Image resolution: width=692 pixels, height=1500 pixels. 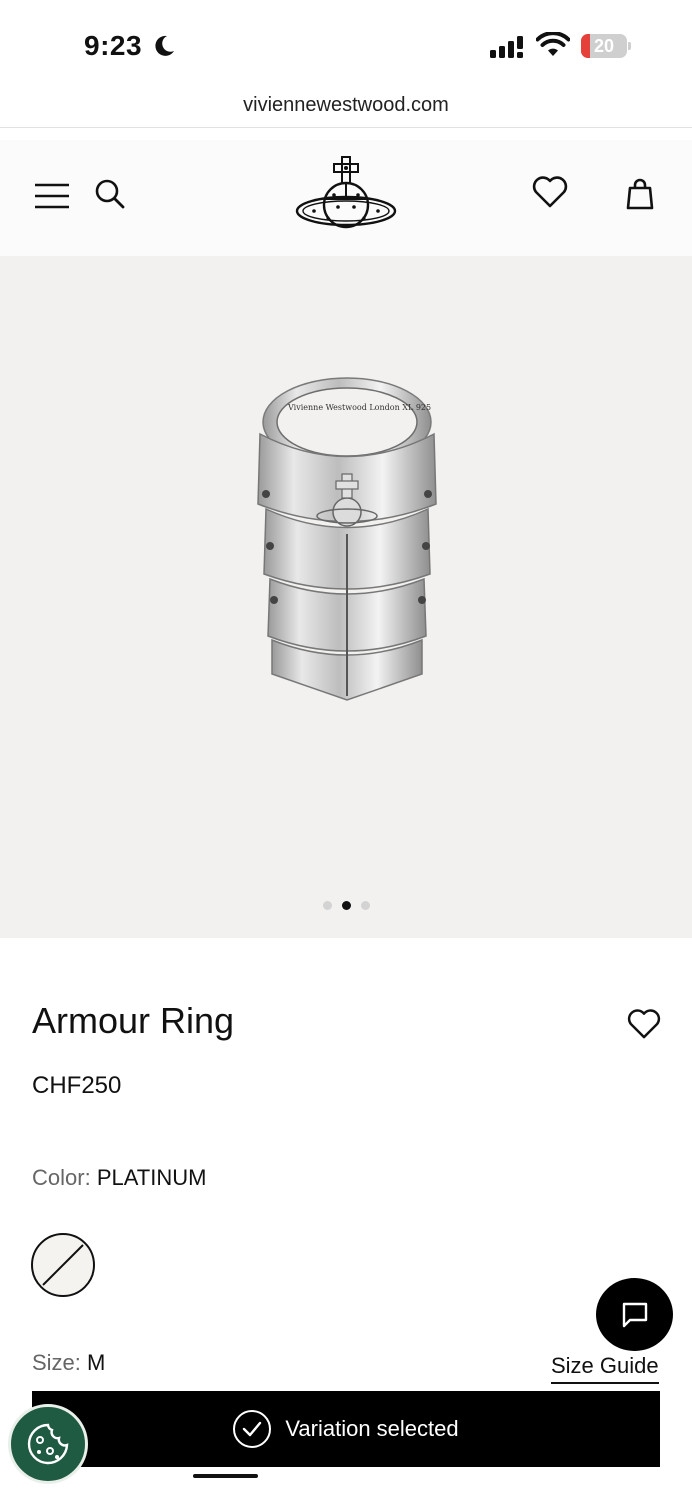 I want to click on shopping-bag-icon, so click(x=640, y=194).